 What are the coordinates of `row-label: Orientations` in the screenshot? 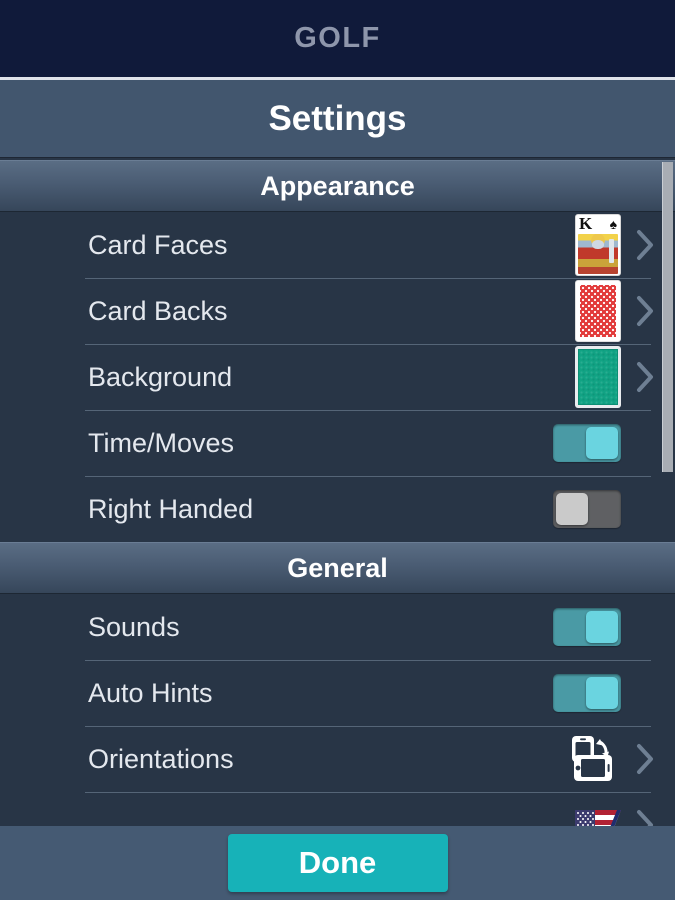 It's located at (161, 758).